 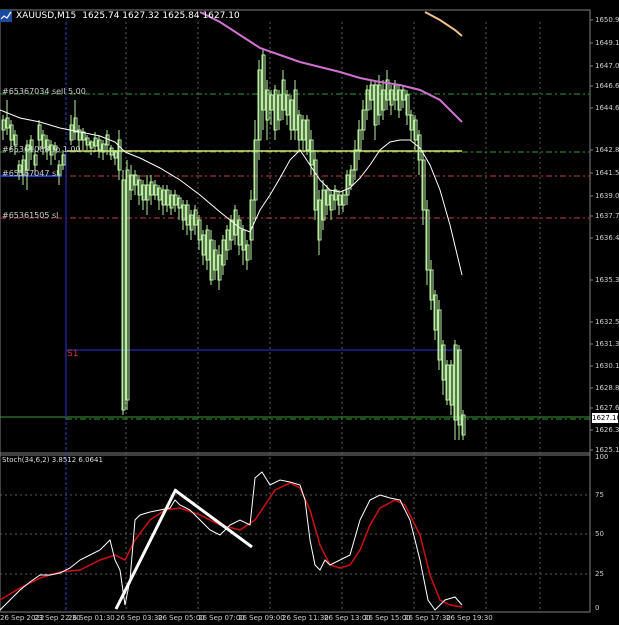 What do you see at coordinates (607, 366) in the screenshot?
I see `price-axis-label: 1630.10` at bounding box center [607, 366].